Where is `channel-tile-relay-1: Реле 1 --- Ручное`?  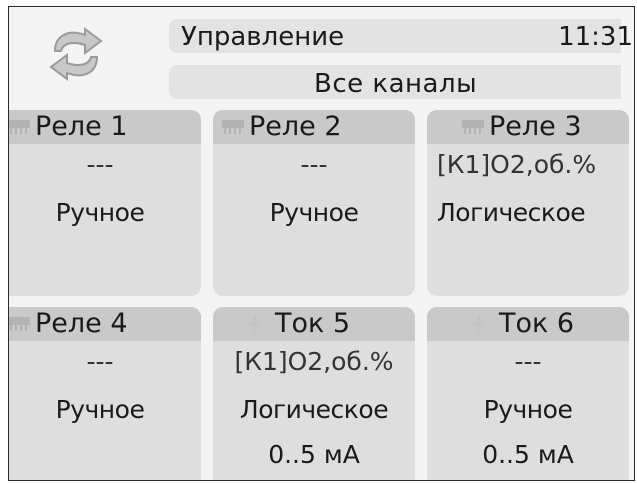 channel-tile-relay-1: Реле 1 --- Ручное is located at coordinates (105, 203).